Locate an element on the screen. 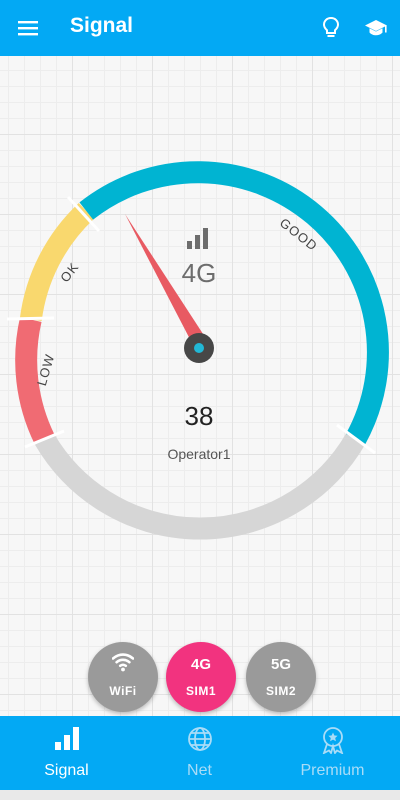 The height and width of the screenshot is (800, 400). nav-item-premium: Premium is located at coordinates (332, 753).